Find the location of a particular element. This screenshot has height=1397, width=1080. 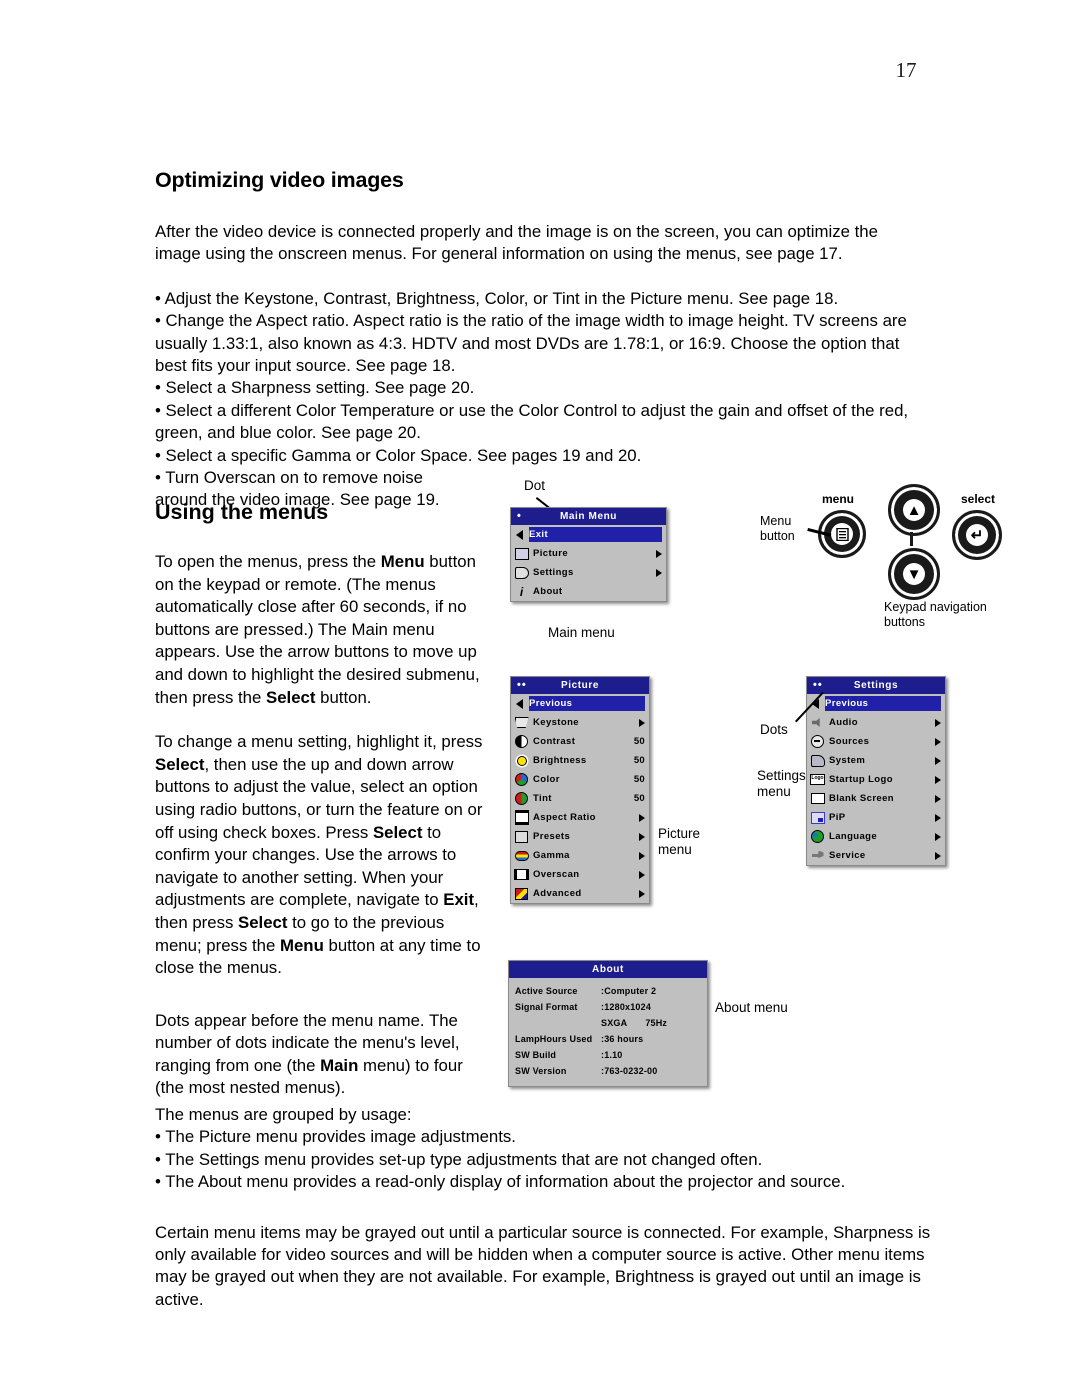

about-row-key: SW Build is located at coordinates (536, 1055).